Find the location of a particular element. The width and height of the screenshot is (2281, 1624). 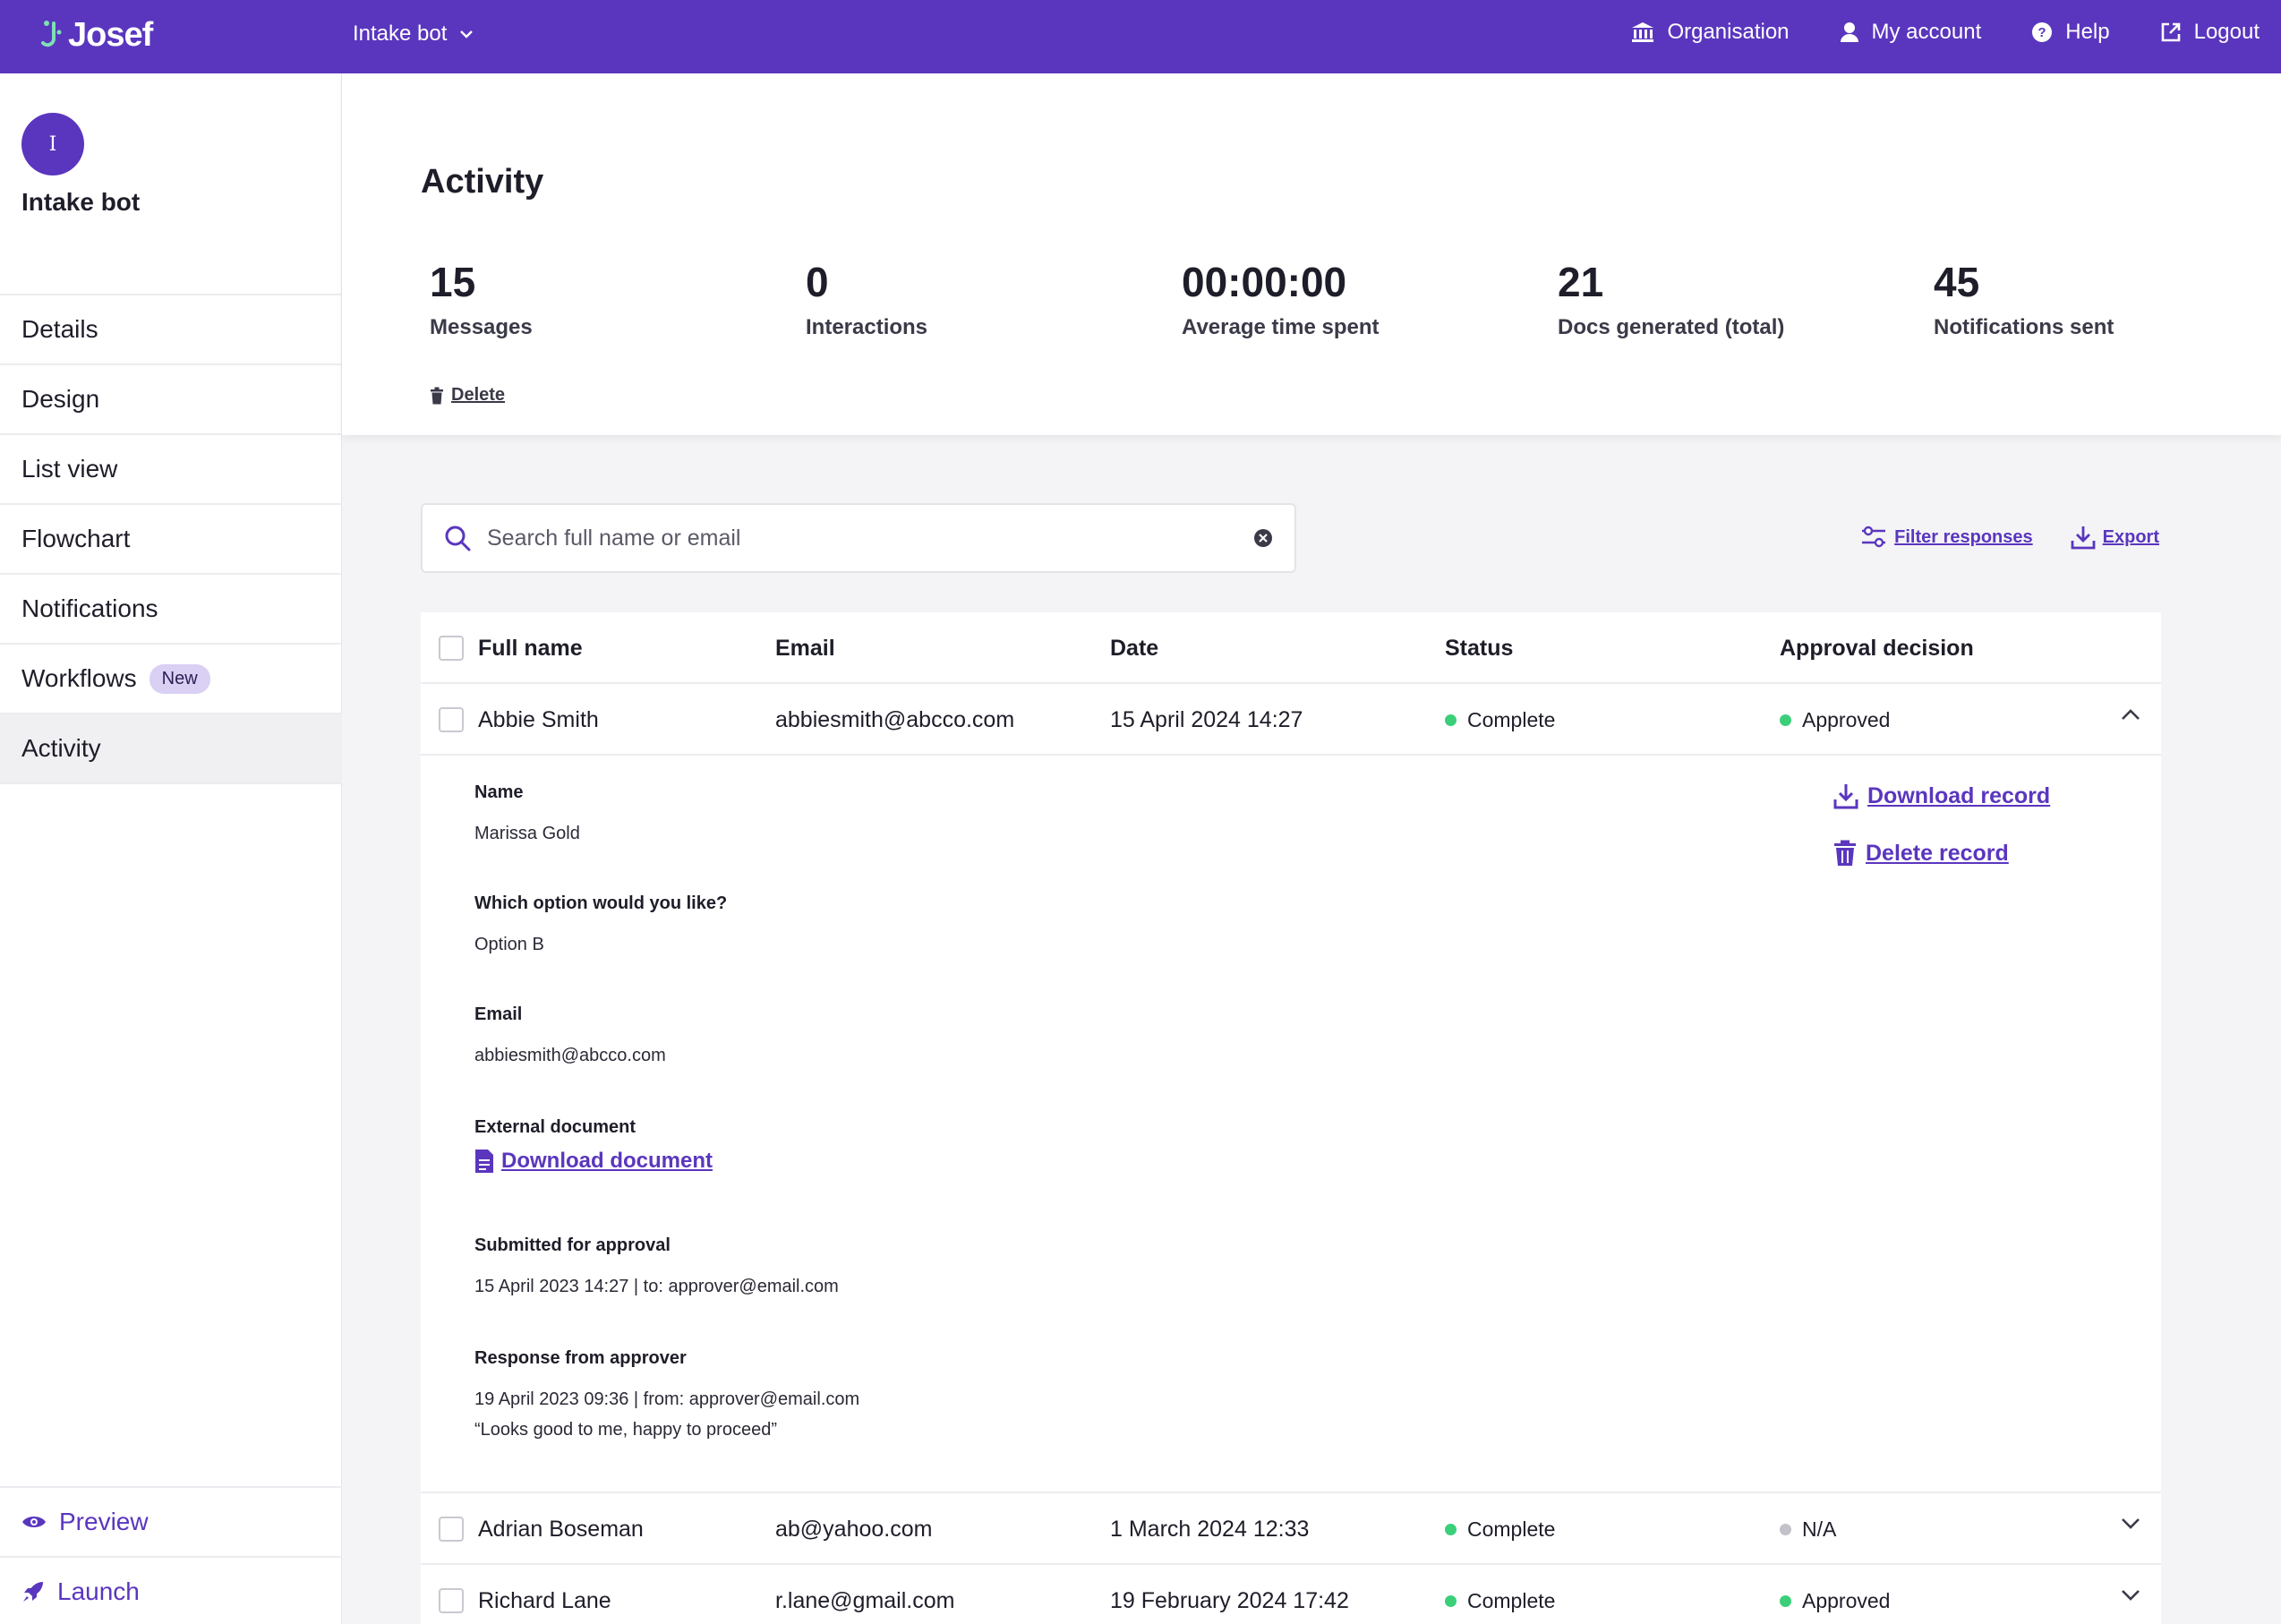

sidebar-item-workflows: Workflows New is located at coordinates (171, 679).